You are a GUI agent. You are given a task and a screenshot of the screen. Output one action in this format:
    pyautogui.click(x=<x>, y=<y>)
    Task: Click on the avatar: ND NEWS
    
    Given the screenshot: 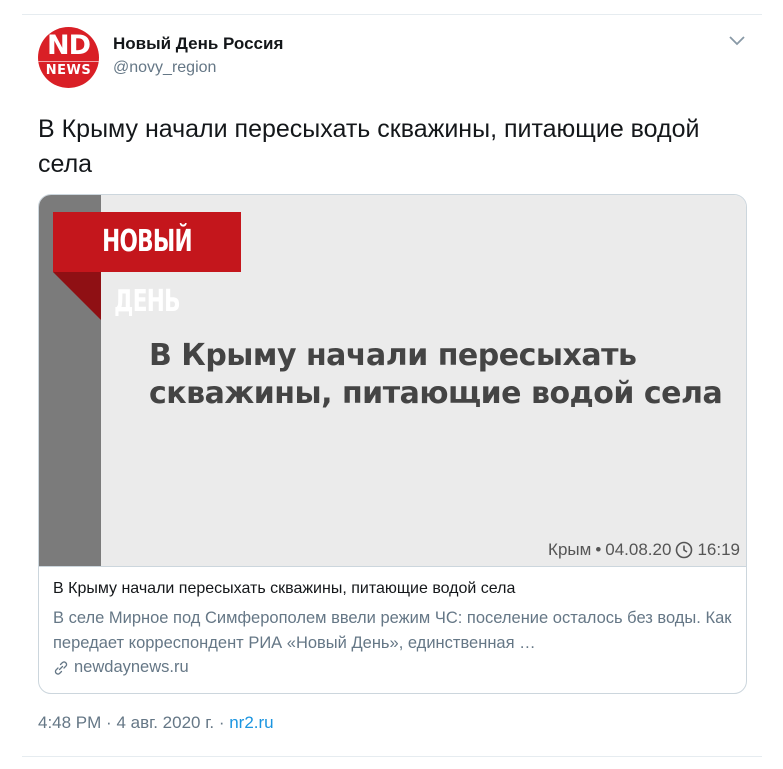 What is the action you would take?
    pyautogui.click(x=68, y=57)
    